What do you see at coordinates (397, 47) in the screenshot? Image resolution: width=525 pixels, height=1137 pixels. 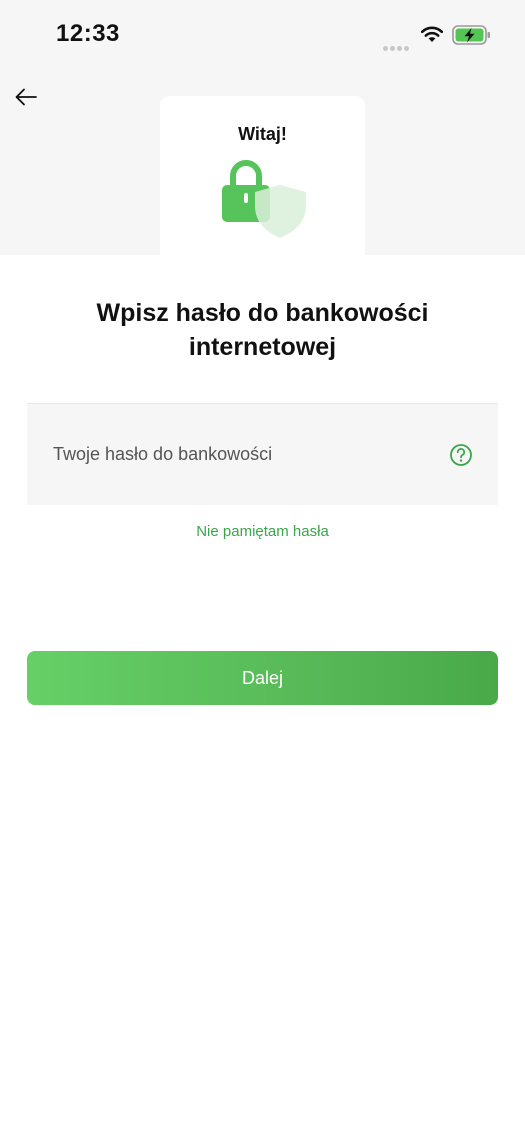 I see `signal-dots-icon` at bounding box center [397, 47].